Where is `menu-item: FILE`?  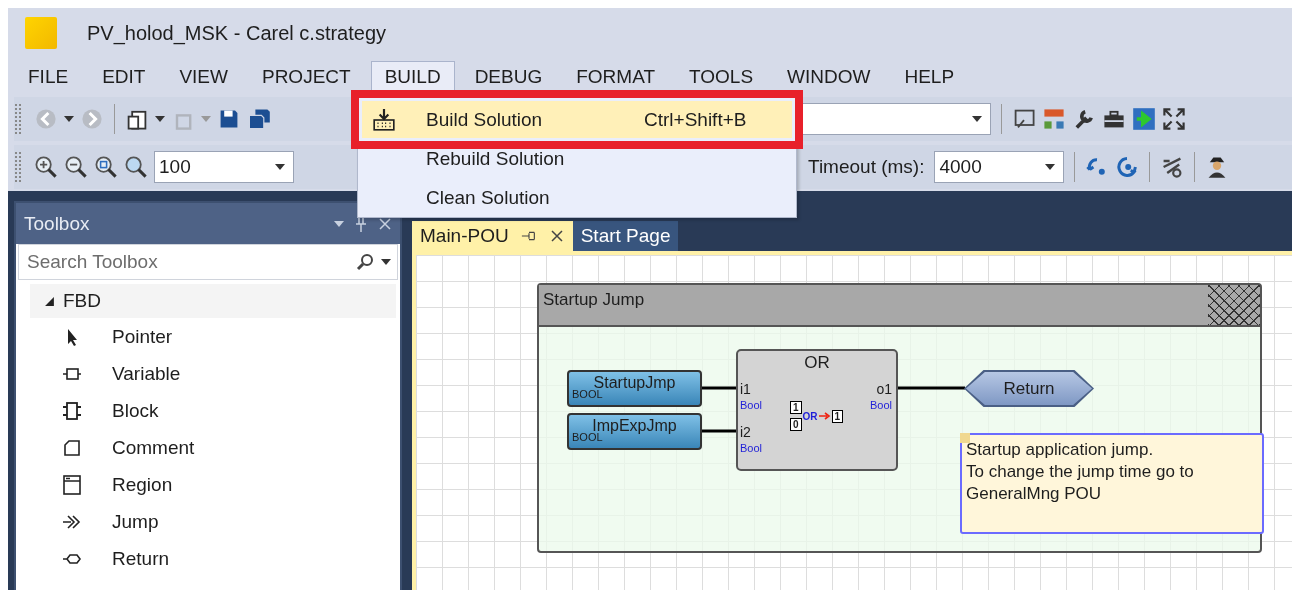
menu-item: FILE is located at coordinates (48, 76).